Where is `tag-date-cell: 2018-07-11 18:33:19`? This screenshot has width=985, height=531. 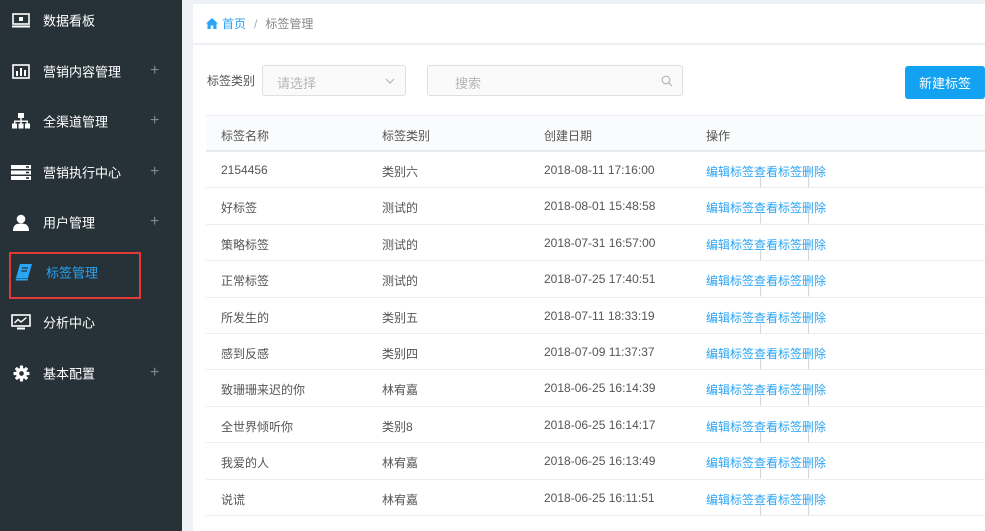
tag-date-cell: 2018-07-11 18:33:19 is located at coordinates (599, 315).